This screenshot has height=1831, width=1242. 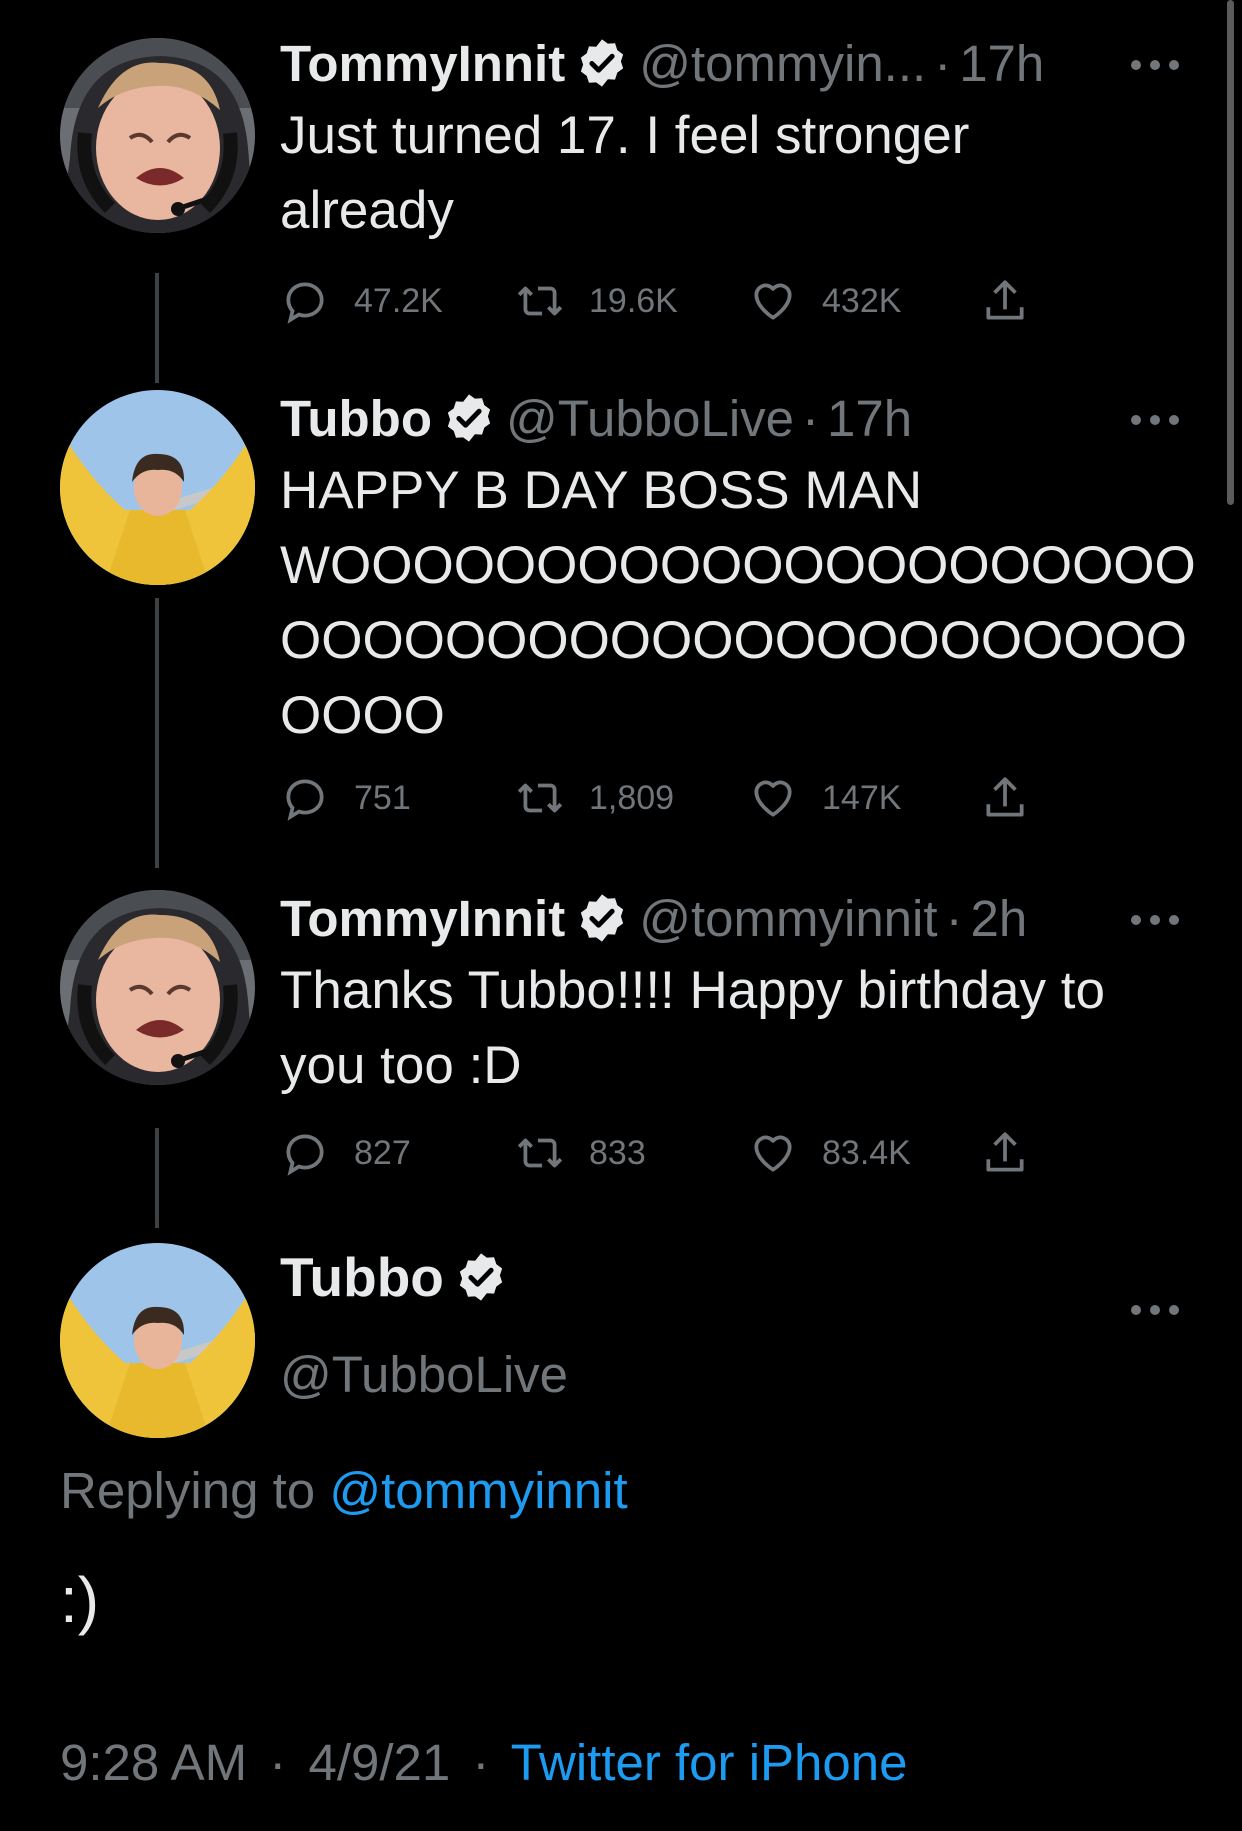 I want to click on tweet-source-link: Twitter for iPhone, so click(x=709, y=1762).